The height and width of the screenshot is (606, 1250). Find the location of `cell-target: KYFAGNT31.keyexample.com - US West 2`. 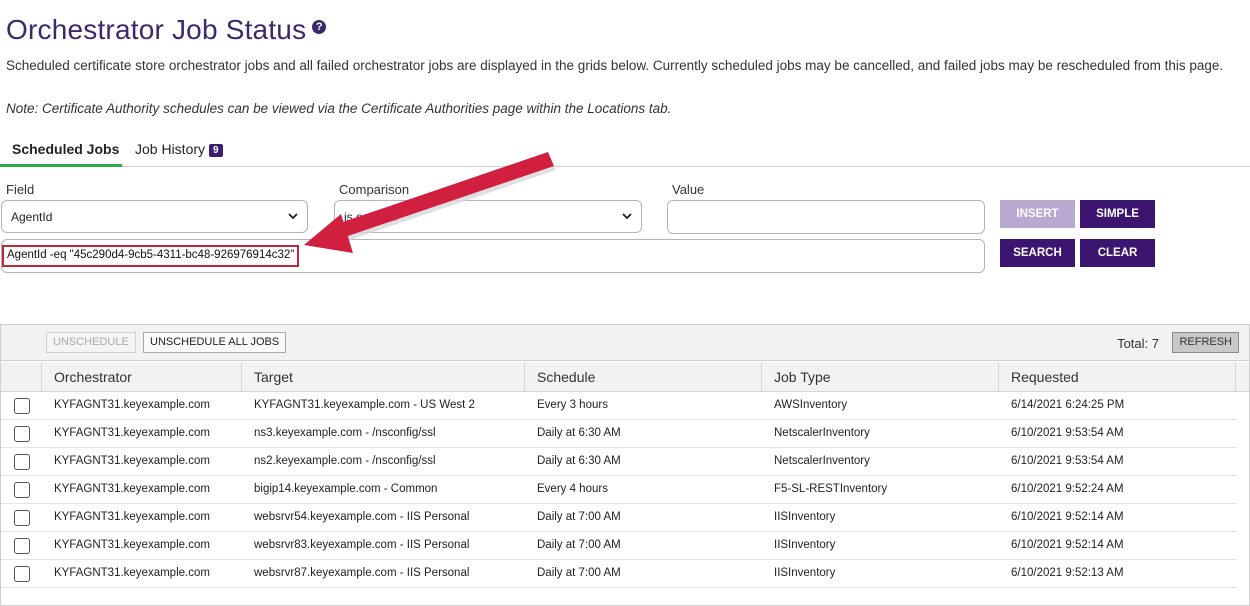

cell-target: KYFAGNT31.keyexample.com - US West 2 is located at coordinates (364, 405).